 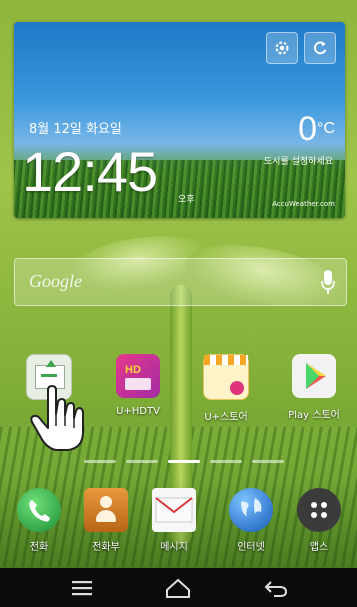 What do you see at coordinates (106, 510) in the screenshot?
I see `contacts-icon` at bounding box center [106, 510].